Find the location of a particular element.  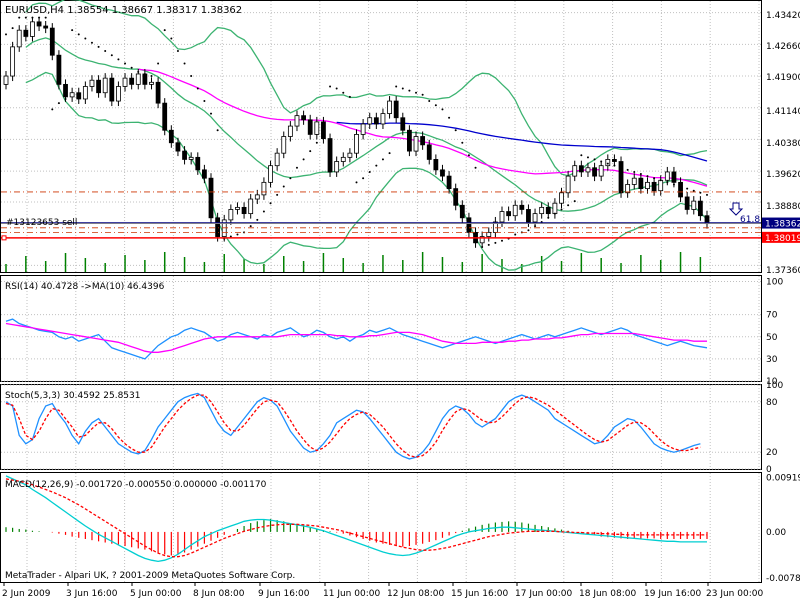

stoch-main-line is located at coordinates (353, 426).